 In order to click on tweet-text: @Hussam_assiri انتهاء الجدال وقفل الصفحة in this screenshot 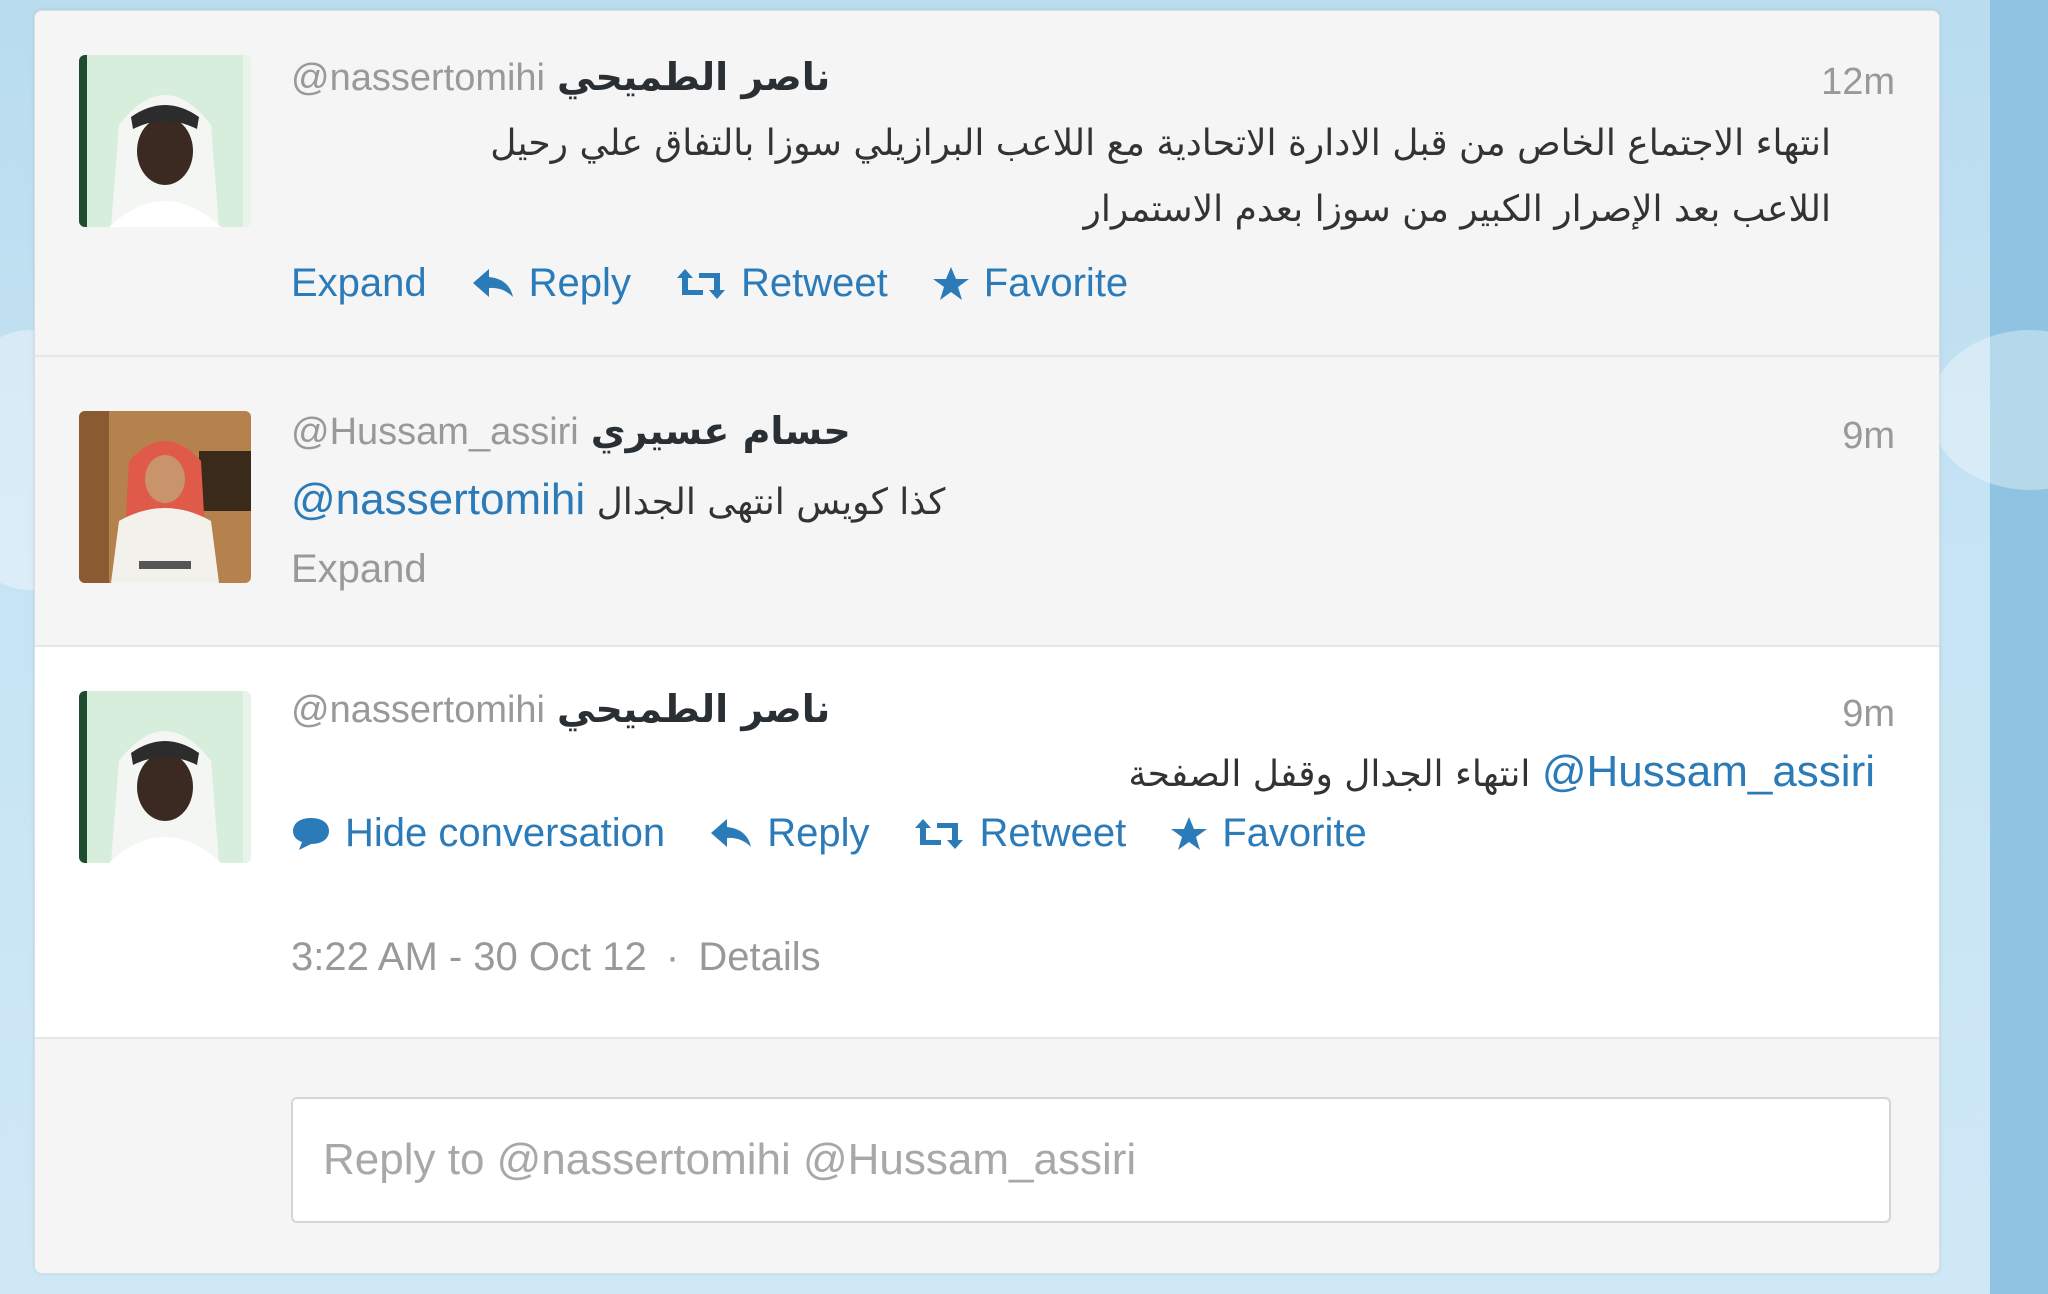, I will do `click(1435, 773)`.